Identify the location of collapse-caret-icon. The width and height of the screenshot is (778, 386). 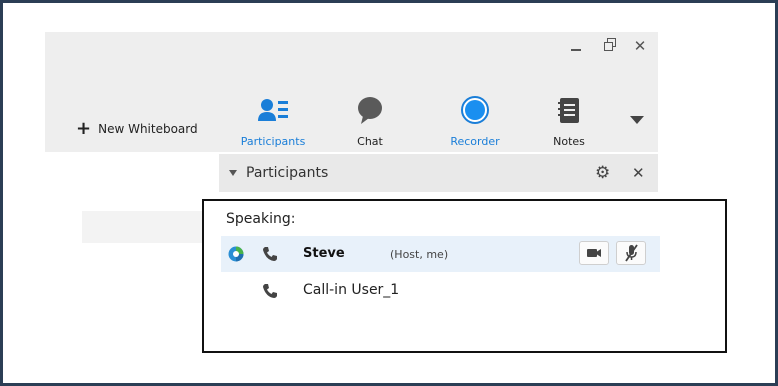
(233, 173).